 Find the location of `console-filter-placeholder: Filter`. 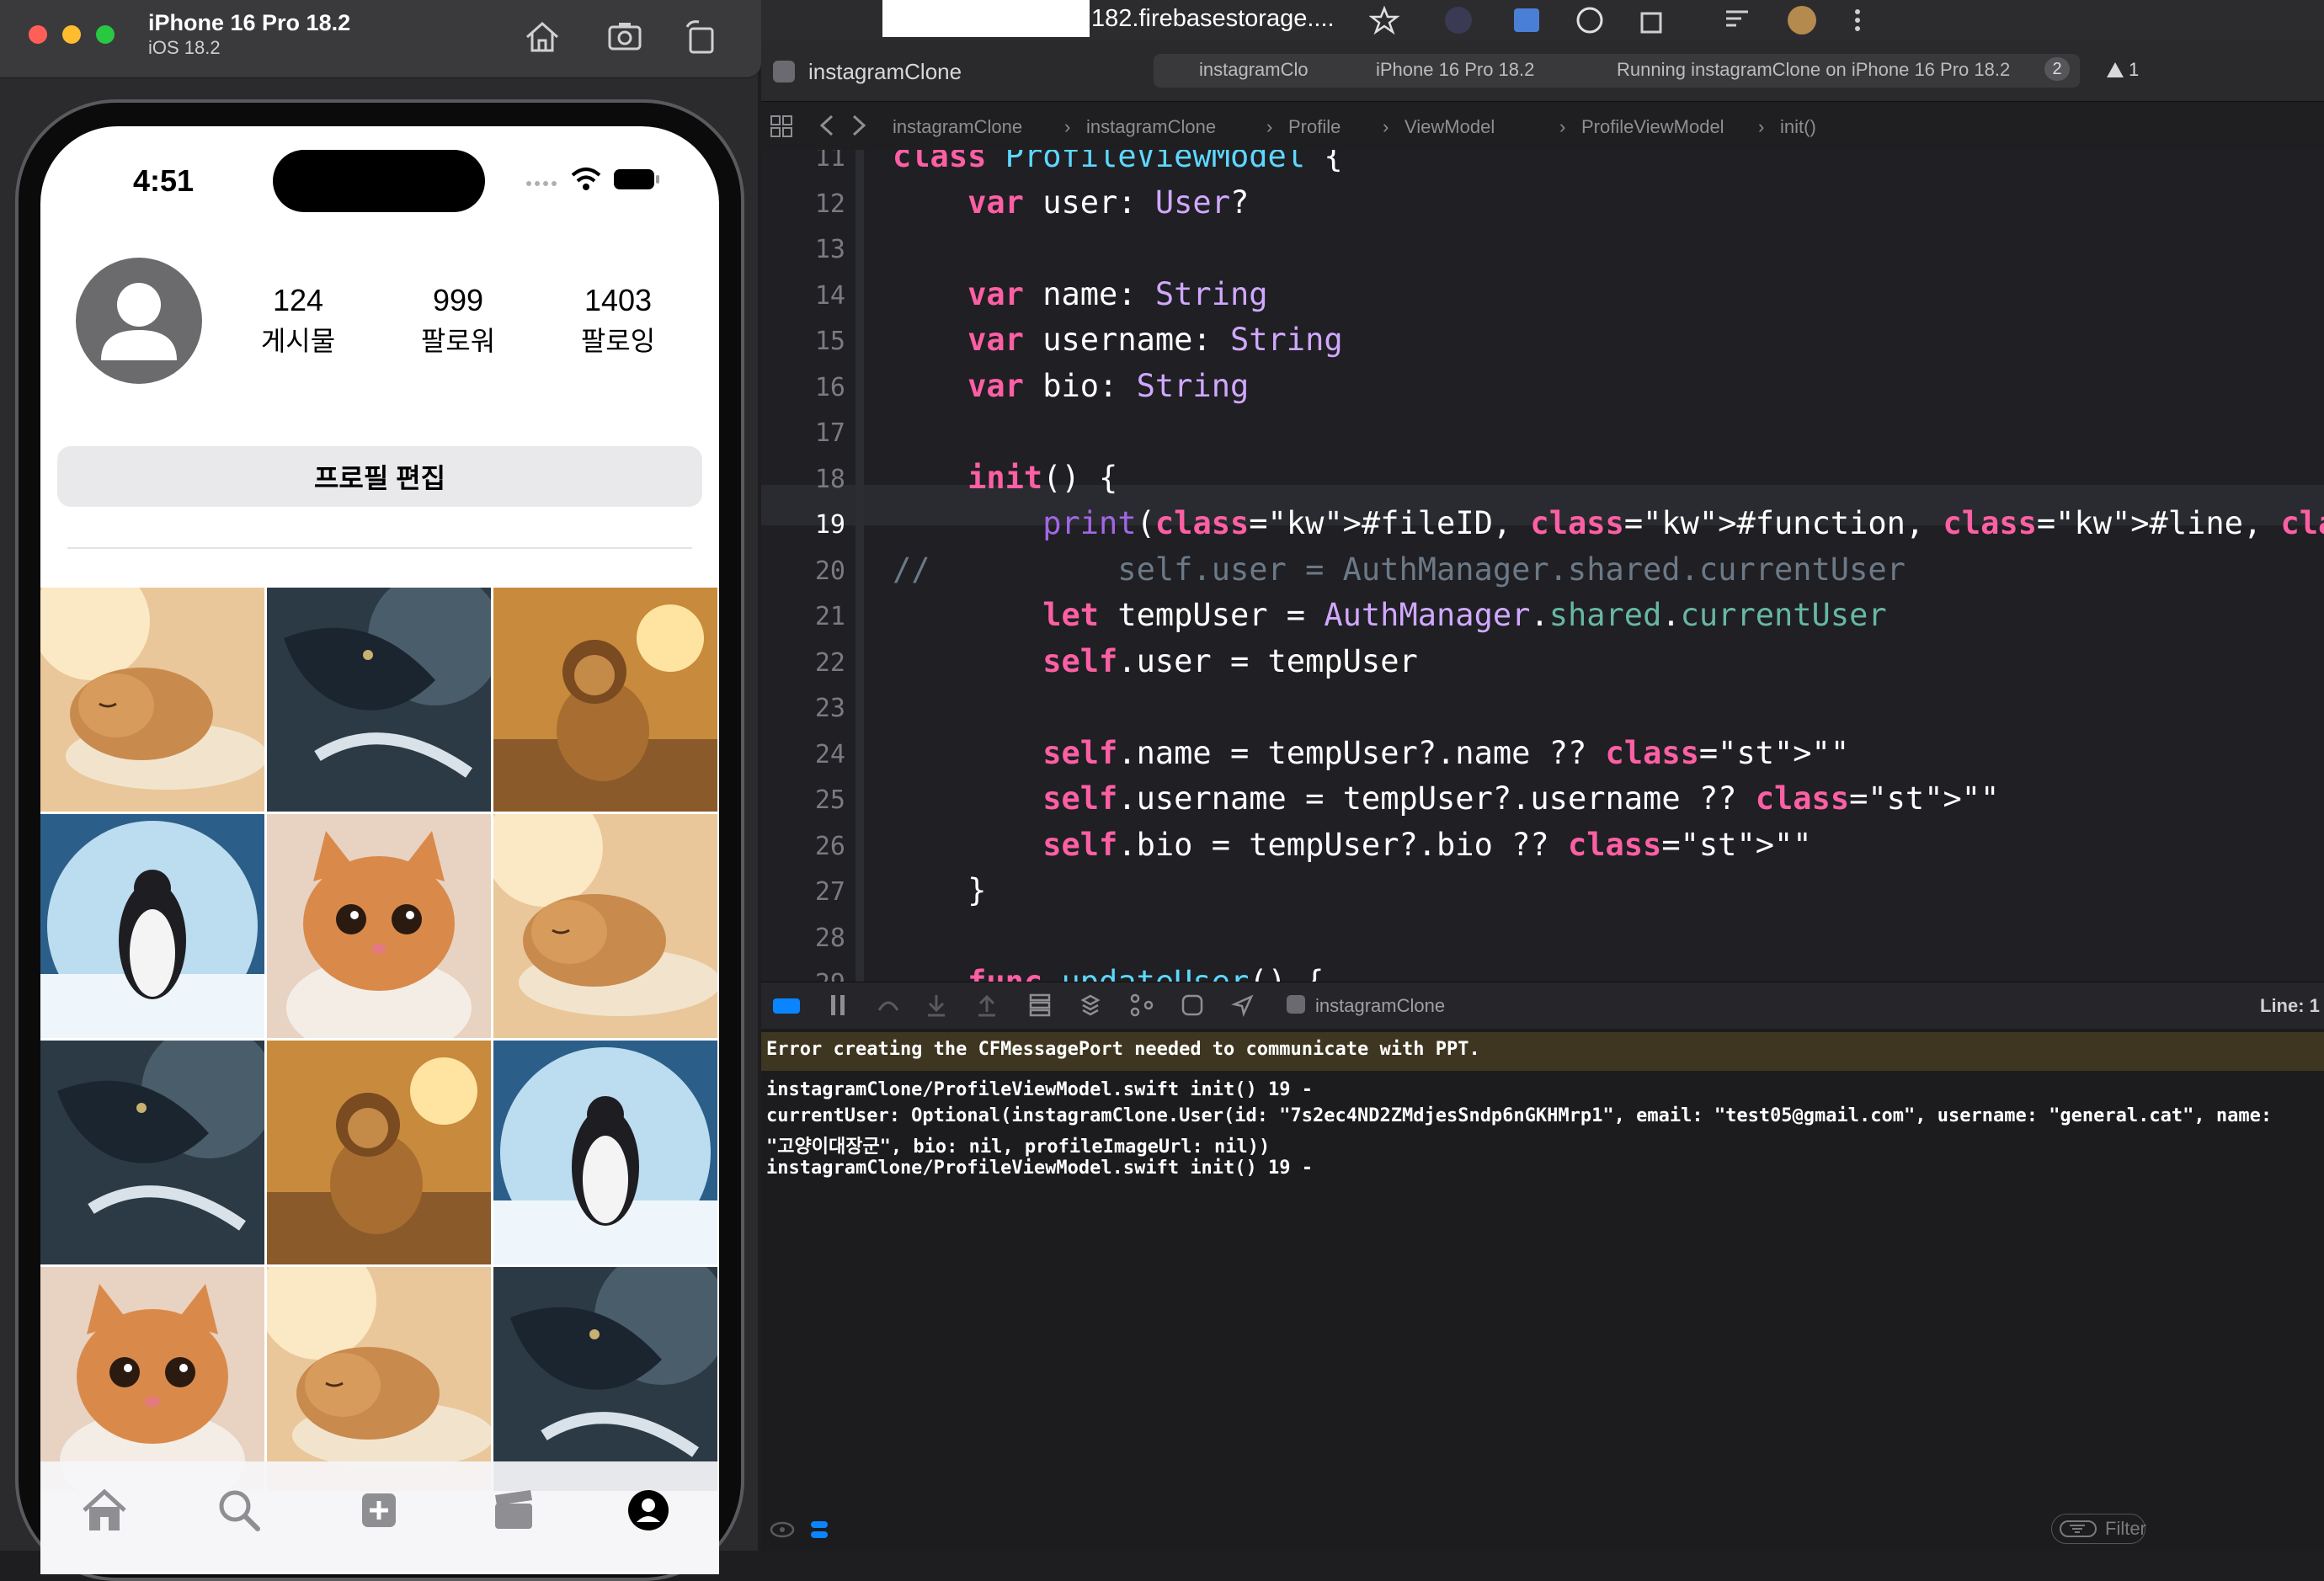

console-filter-placeholder: Filter is located at coordinates (2125, 1529).